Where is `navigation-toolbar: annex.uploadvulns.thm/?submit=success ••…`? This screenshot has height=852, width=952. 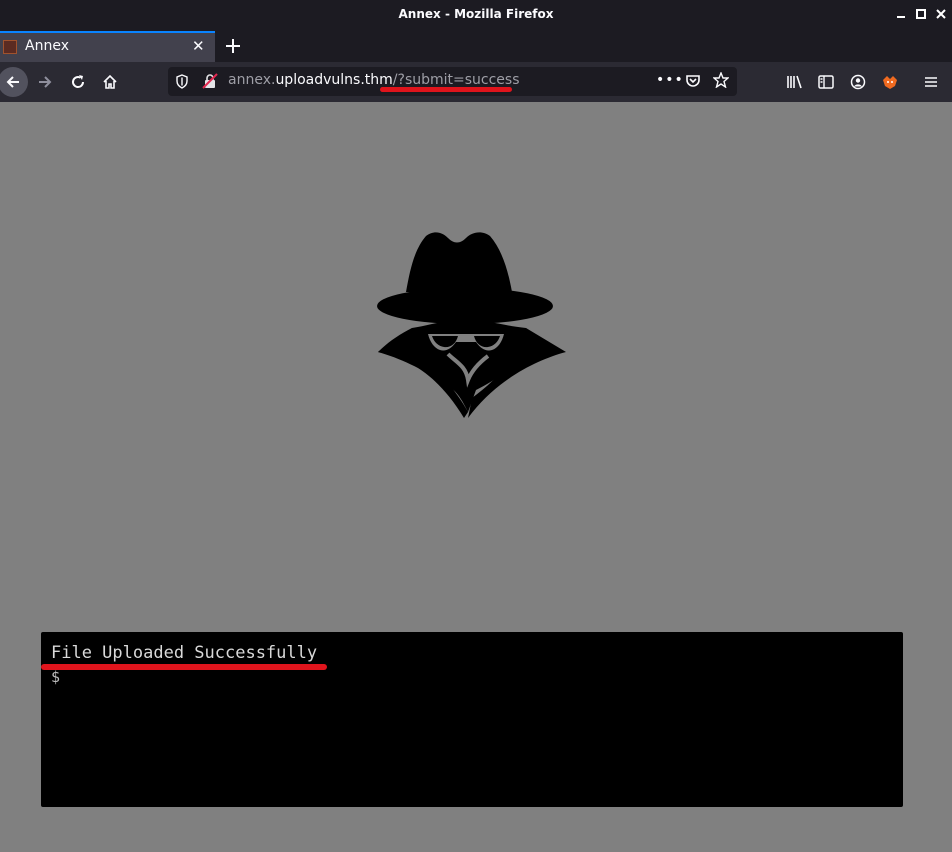 navigation-toolbar: annex.uploadvulns.thm/?submit=success ••… is located at coordinates (476, 82).